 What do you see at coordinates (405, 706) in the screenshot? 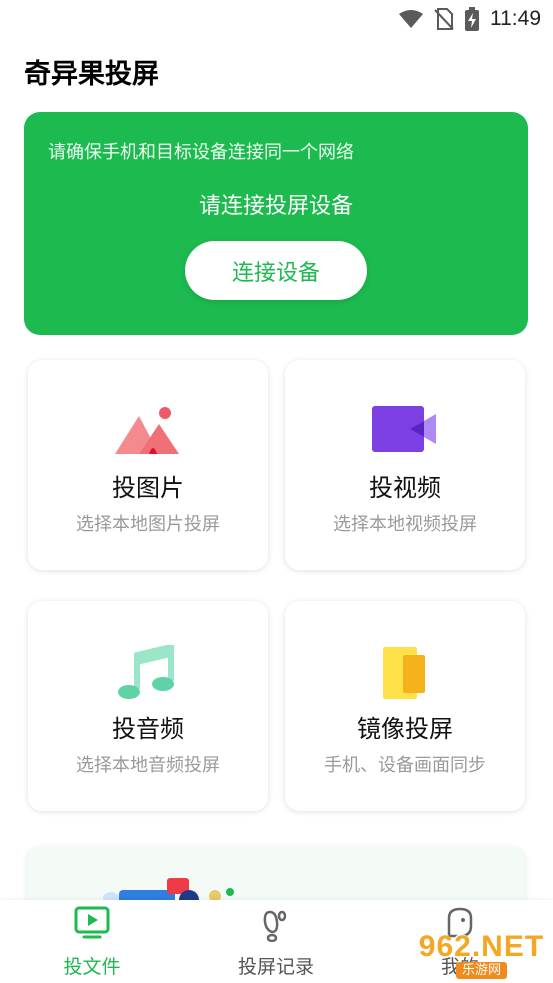
I see `screen-mirror-card: 镜像投屏 手机、设备画面同步` at bounding box center [405, 706].